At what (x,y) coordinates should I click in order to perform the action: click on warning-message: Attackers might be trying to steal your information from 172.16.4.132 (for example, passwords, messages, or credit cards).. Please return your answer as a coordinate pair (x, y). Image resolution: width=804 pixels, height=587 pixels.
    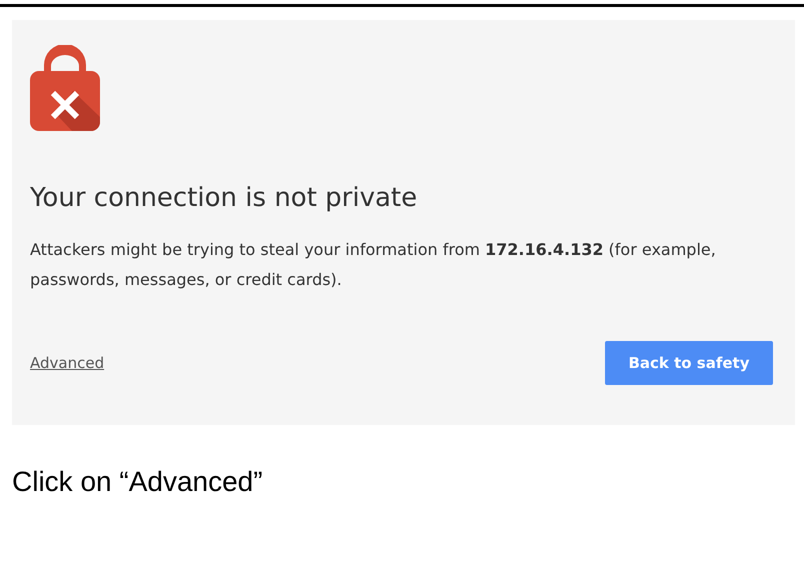
    Looking at the image, I should click on (373, 265).